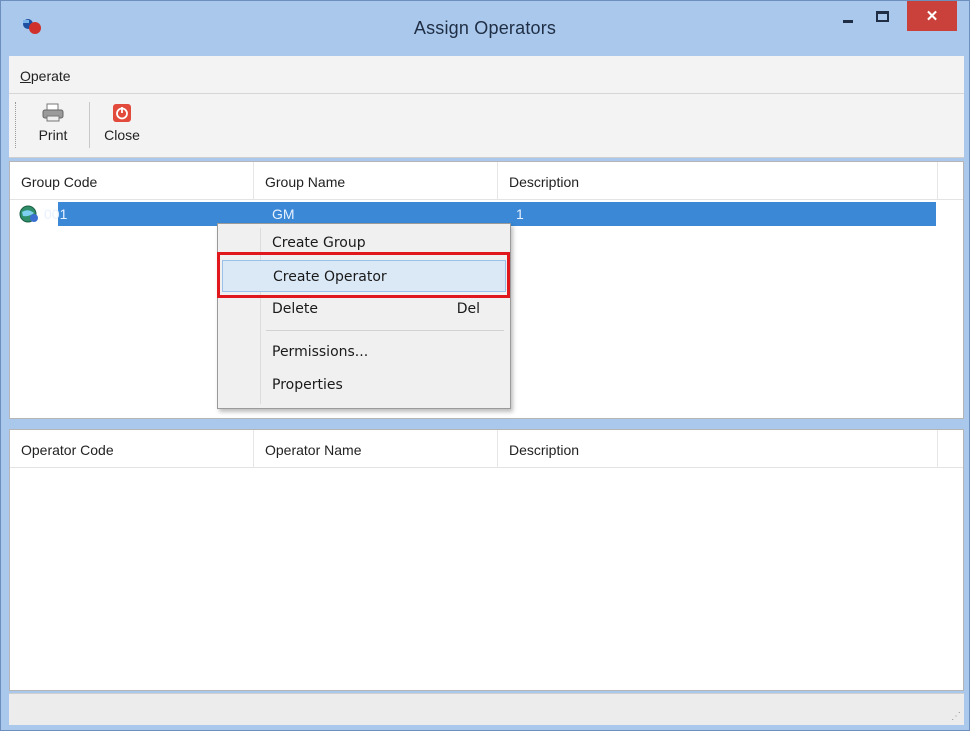  I want to click on menu-operate-mnemonic: O, so click(25, 76).